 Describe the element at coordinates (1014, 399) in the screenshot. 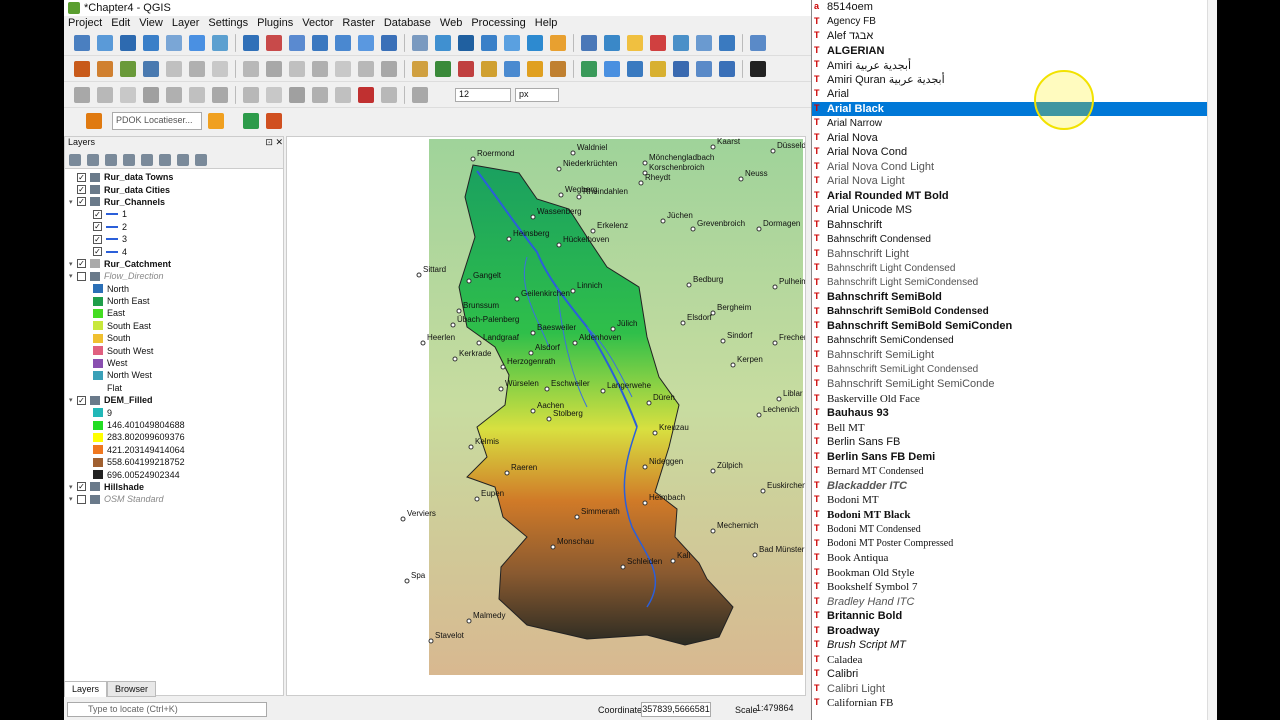

I see `font-list-item: T Baskerville Old Face` at that location.